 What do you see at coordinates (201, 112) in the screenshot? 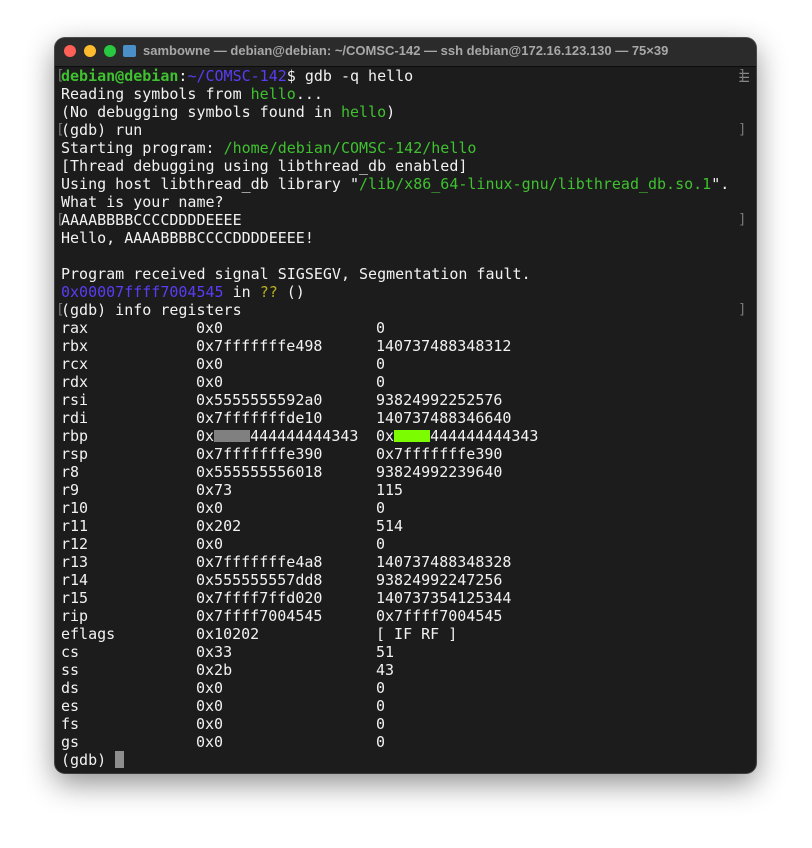
I see `text-segment: (No debugging symbols found in` at bounding box center [201, 112].